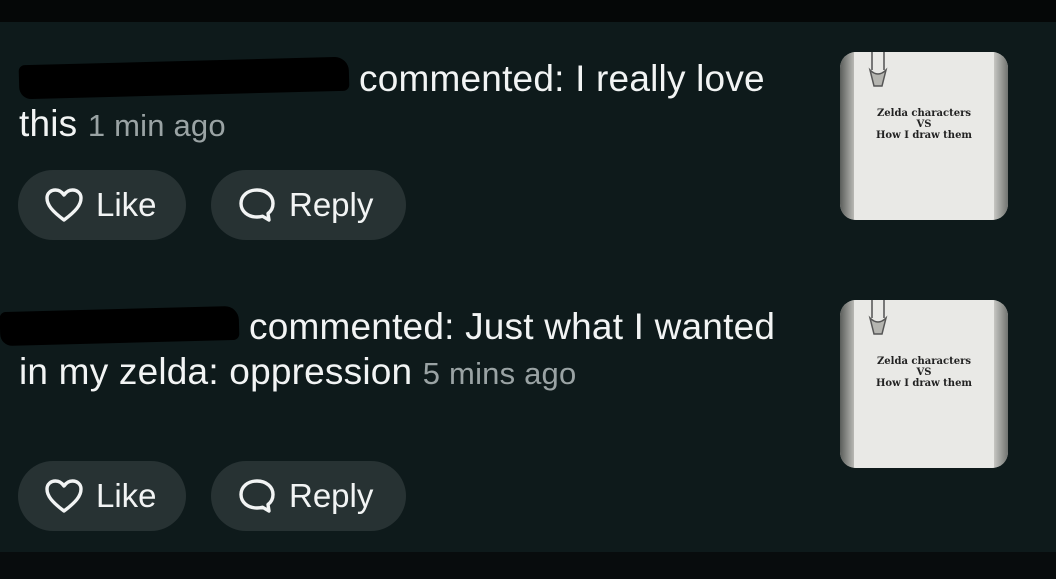 This screenshot has height=579, width=1056. Describe the element at coordinates (408, 102) in the screenshot. I see `comment-body: commented: I really love this 1 min ago` at that location.